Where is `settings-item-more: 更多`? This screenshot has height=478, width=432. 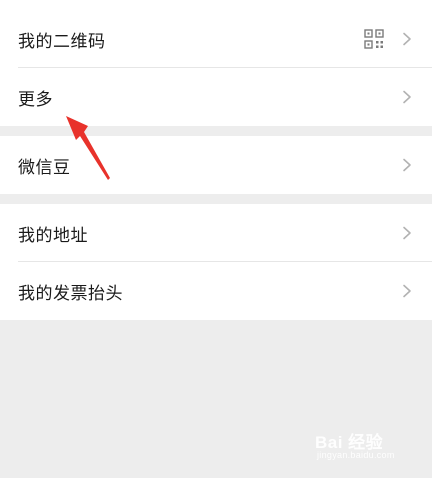
settings-item-more: 更多 is located at coordinates (216, 97).